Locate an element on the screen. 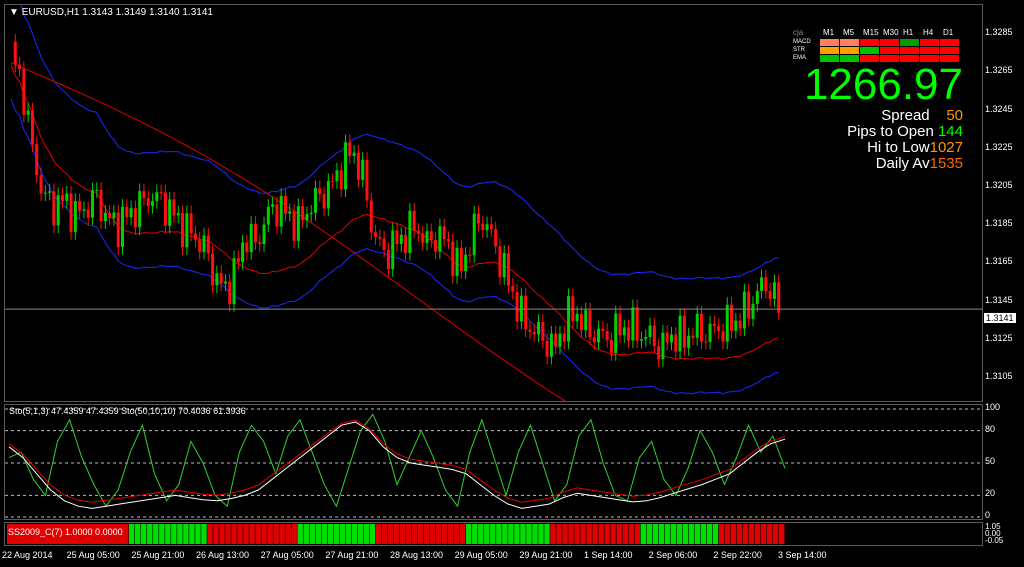 The image size is (1024, 567). hilo-value: 1027 is located at coordinates (946, 147).